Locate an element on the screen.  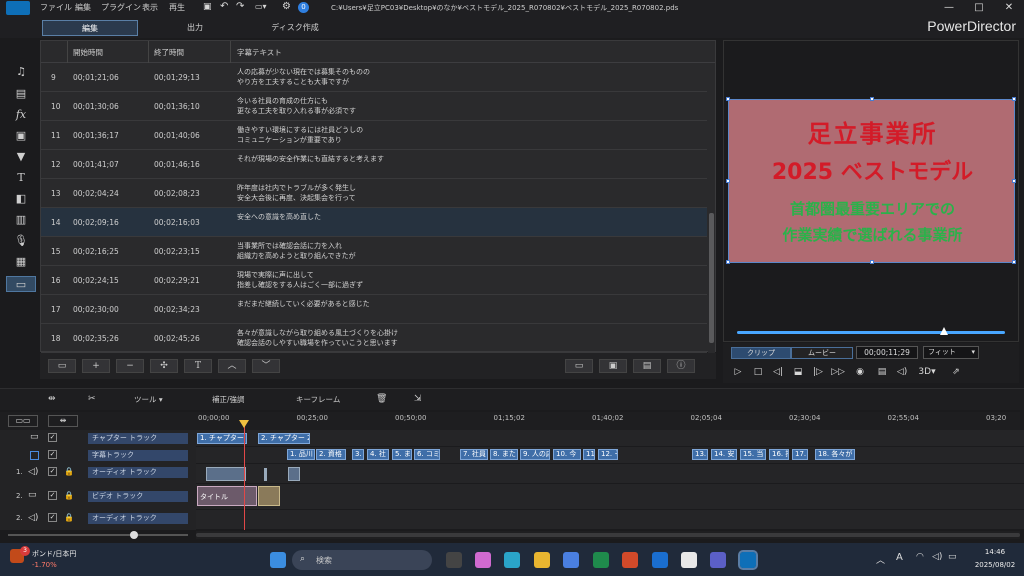
subtitle-clip: 6. コミ is located at coordinates (427, 454).